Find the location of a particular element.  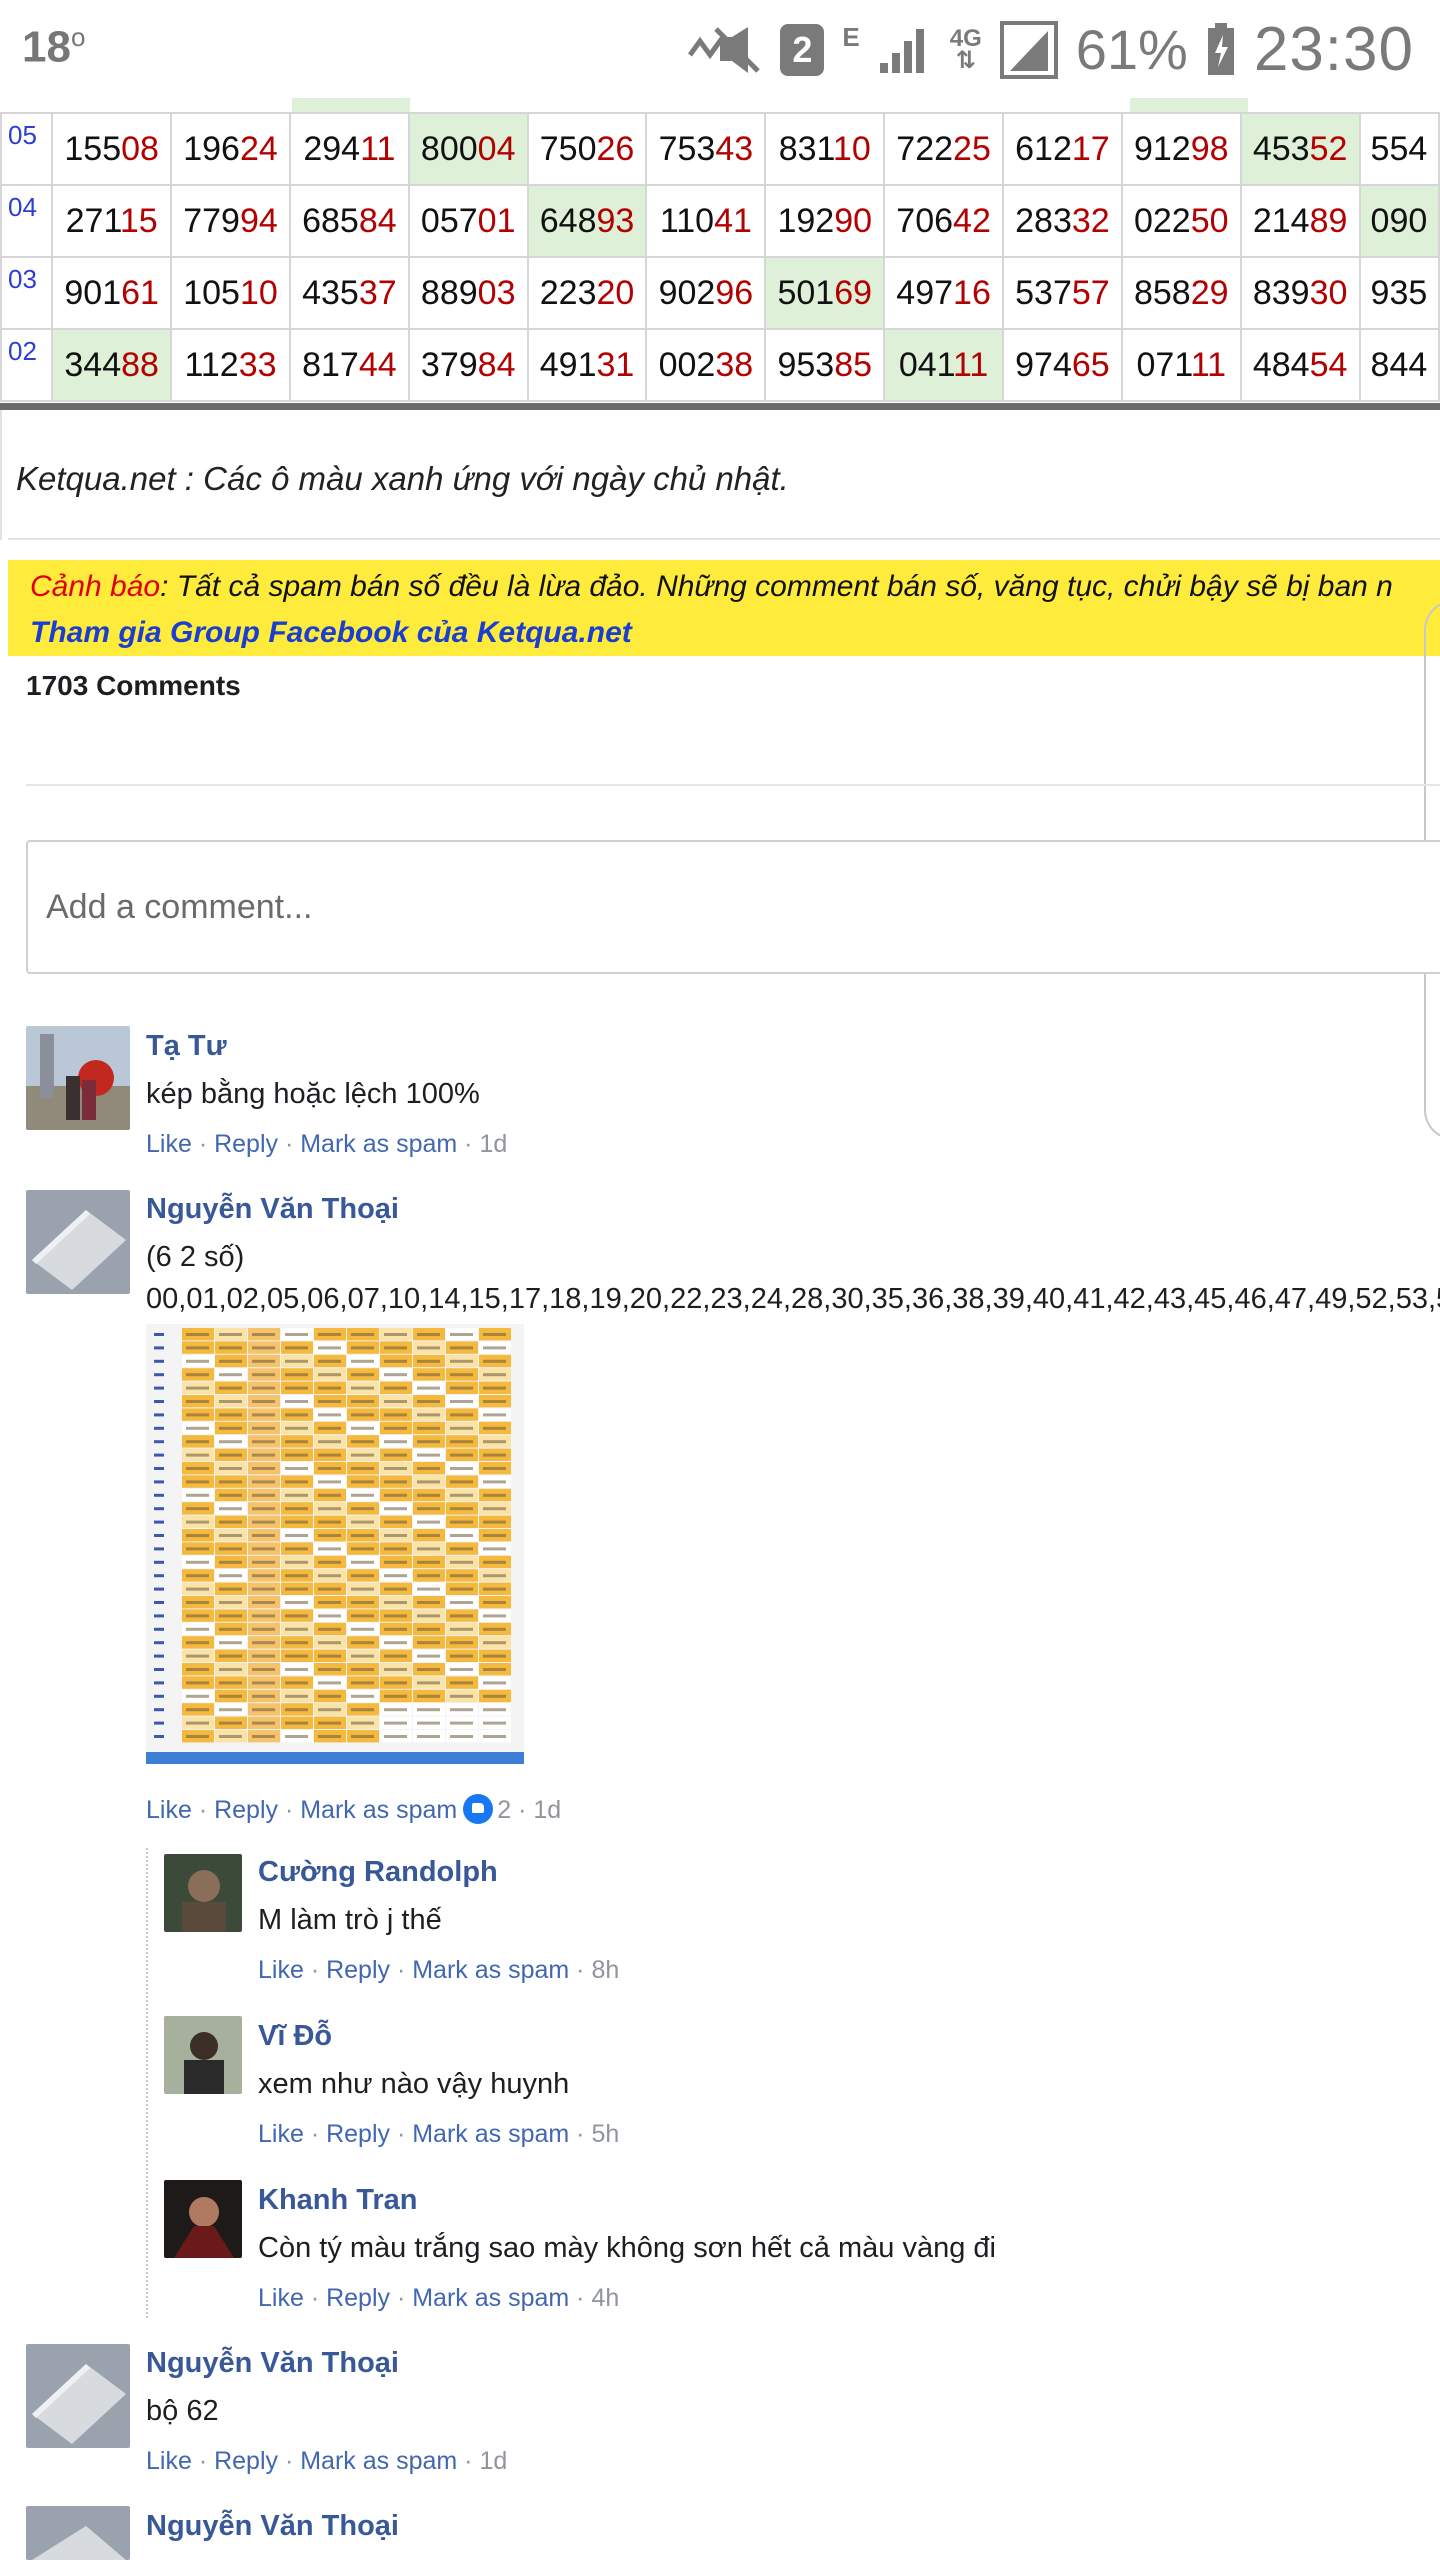

result-cell: 75343 is located at coordinates (706, 149).